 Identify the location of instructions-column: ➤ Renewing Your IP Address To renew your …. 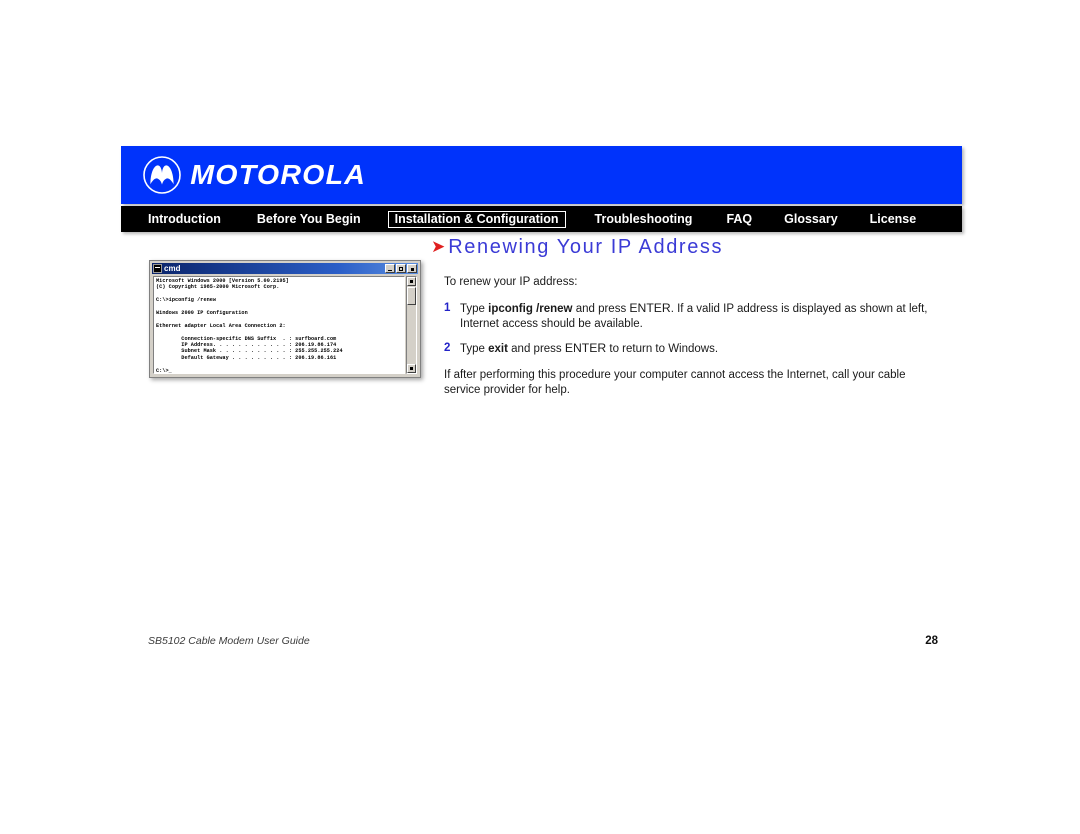
(681, 315).